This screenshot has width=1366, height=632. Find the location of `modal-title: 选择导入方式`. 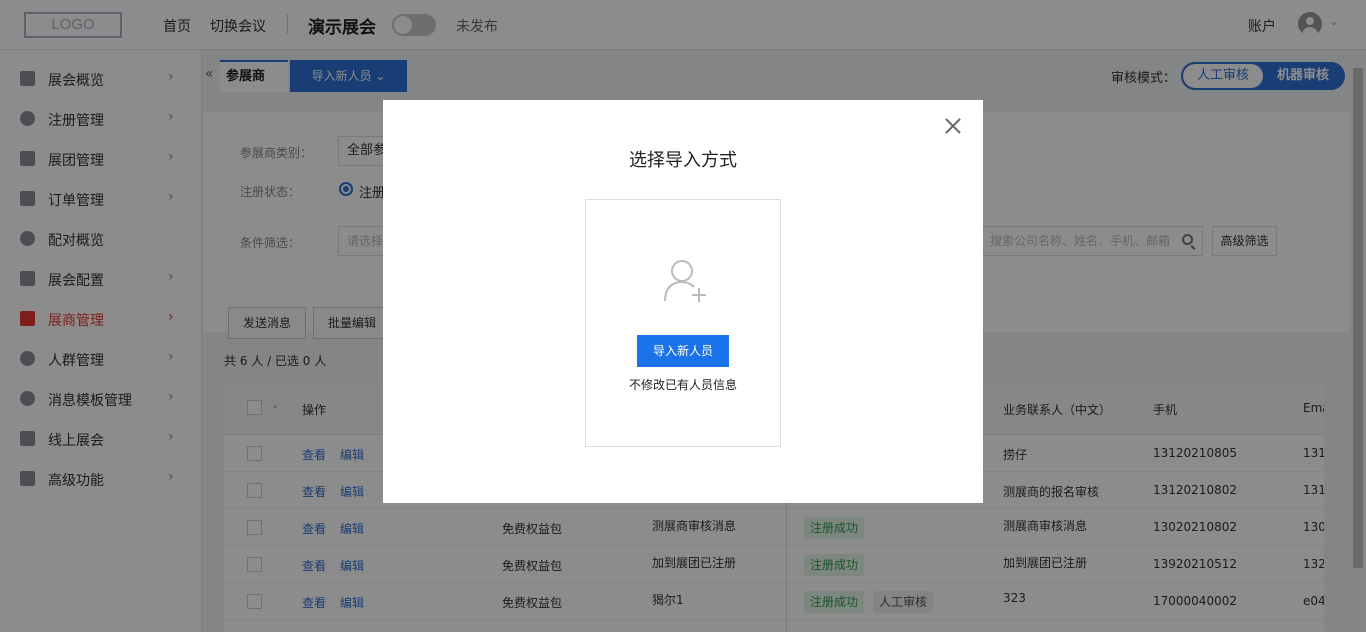

modal-title: 选择导入方式 is located at coordinates (683, 160).